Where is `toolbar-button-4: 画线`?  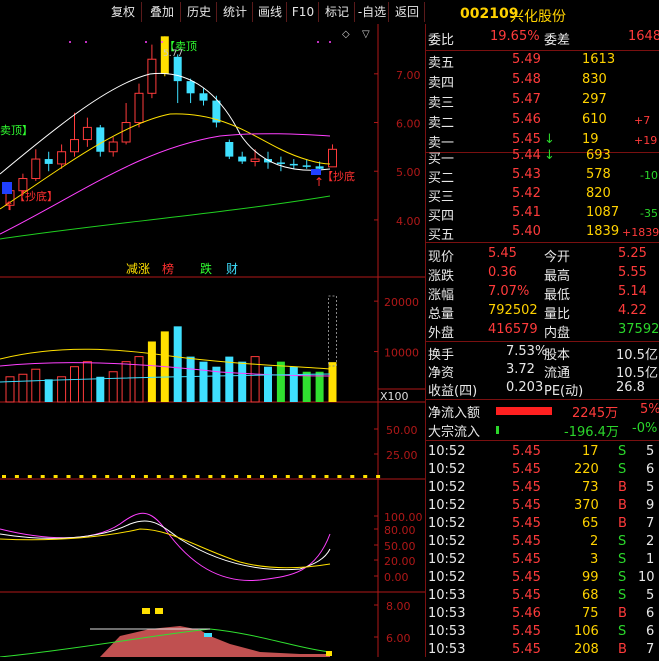 toolbar-button-4: 画线 is located at coordinates (270, 12).